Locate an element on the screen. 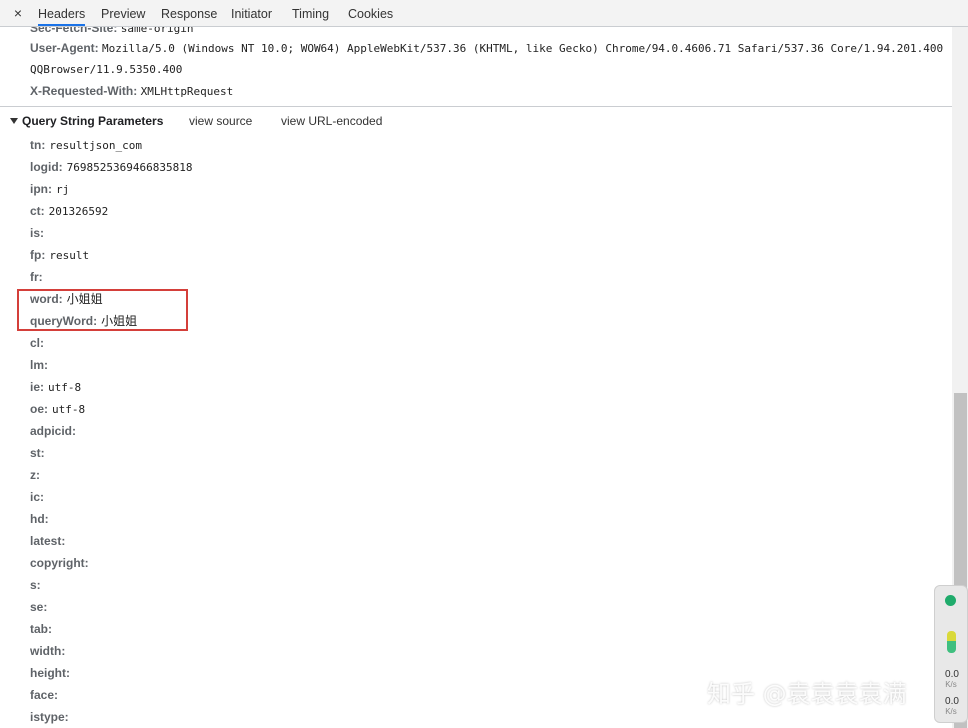 The image size is (968, 728). param-key: istype: is located at coordinates (49, 717).